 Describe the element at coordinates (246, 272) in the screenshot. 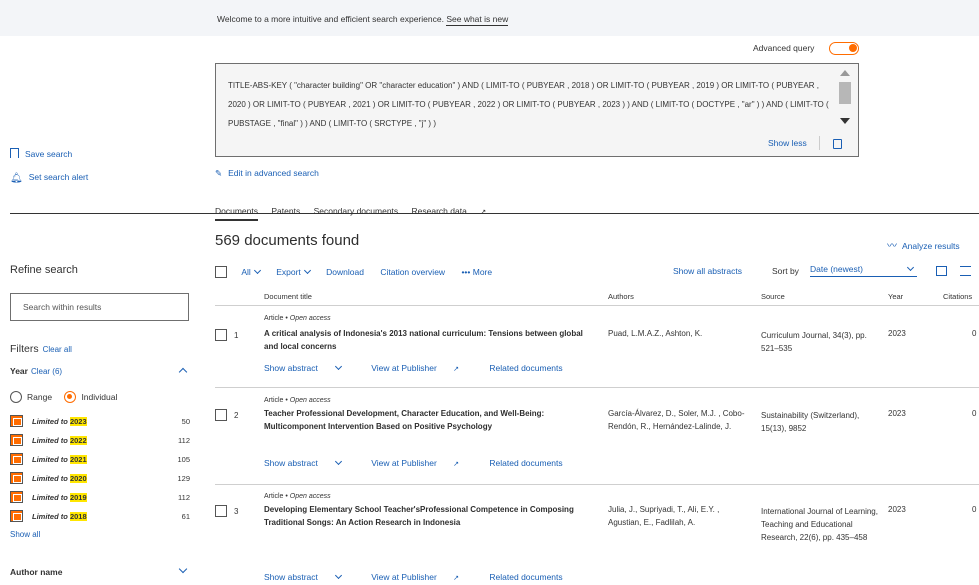

I see `all-label: All` at that location.